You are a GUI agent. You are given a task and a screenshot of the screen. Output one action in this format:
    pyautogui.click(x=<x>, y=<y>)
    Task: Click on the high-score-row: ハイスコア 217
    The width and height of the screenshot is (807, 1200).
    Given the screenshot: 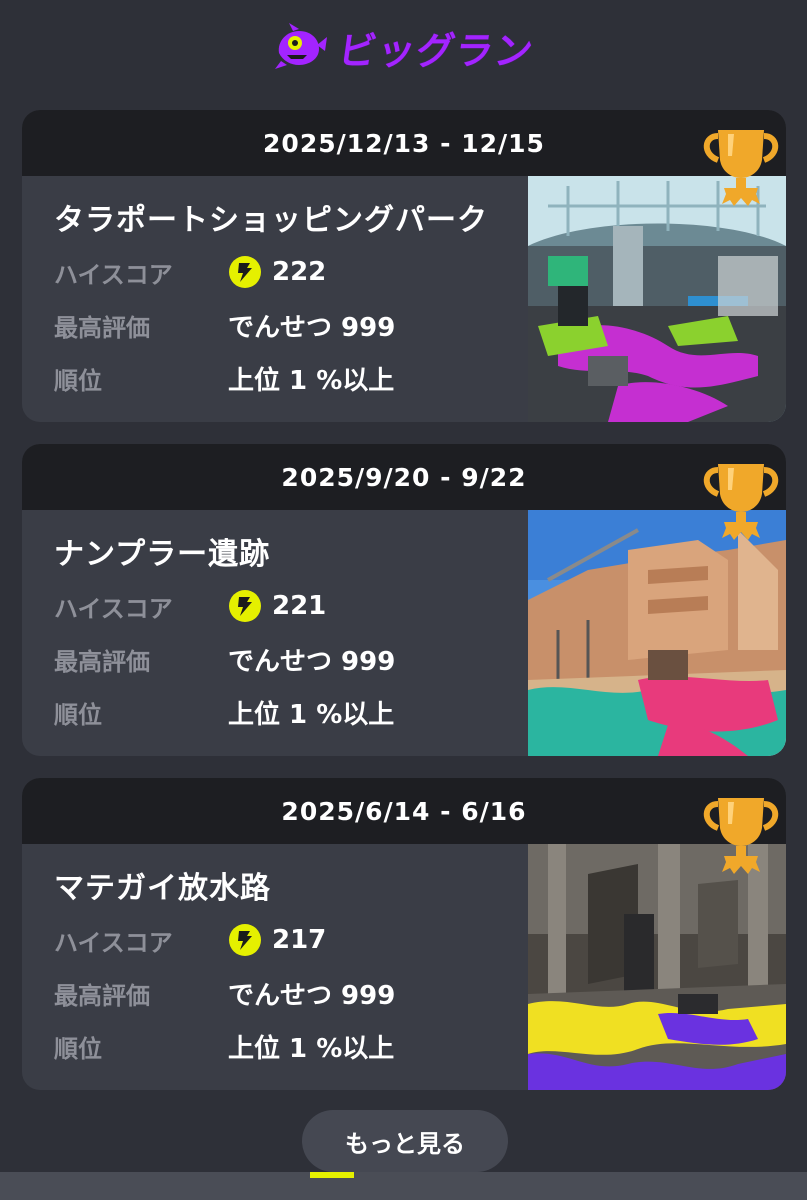 What is the action you would take?
    pyautogui.click(x=190, y=940)
    